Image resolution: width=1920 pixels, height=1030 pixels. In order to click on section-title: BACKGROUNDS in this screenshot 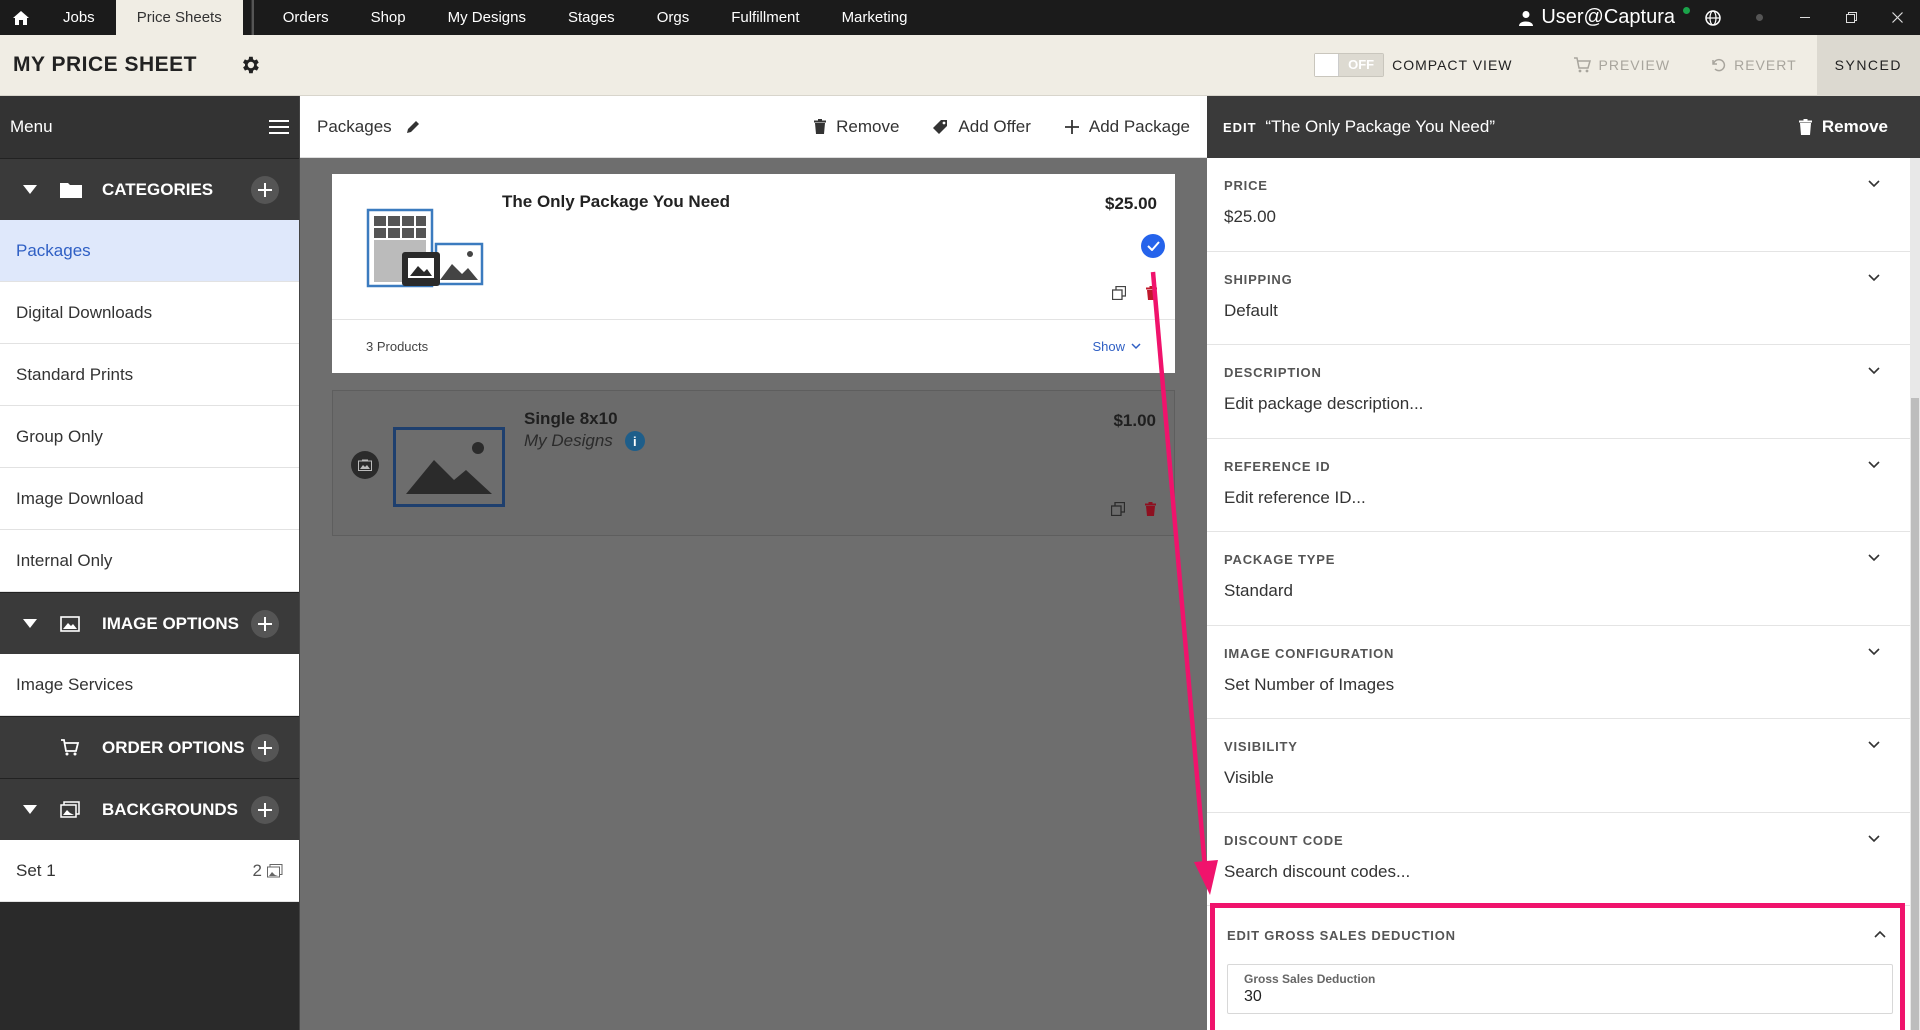, I will do `click(170, 809)`.